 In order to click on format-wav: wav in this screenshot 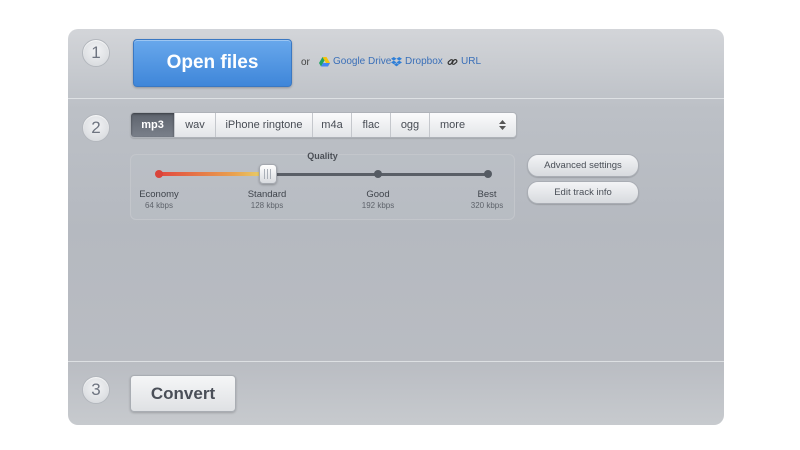, I will do `click(195, 125)`.